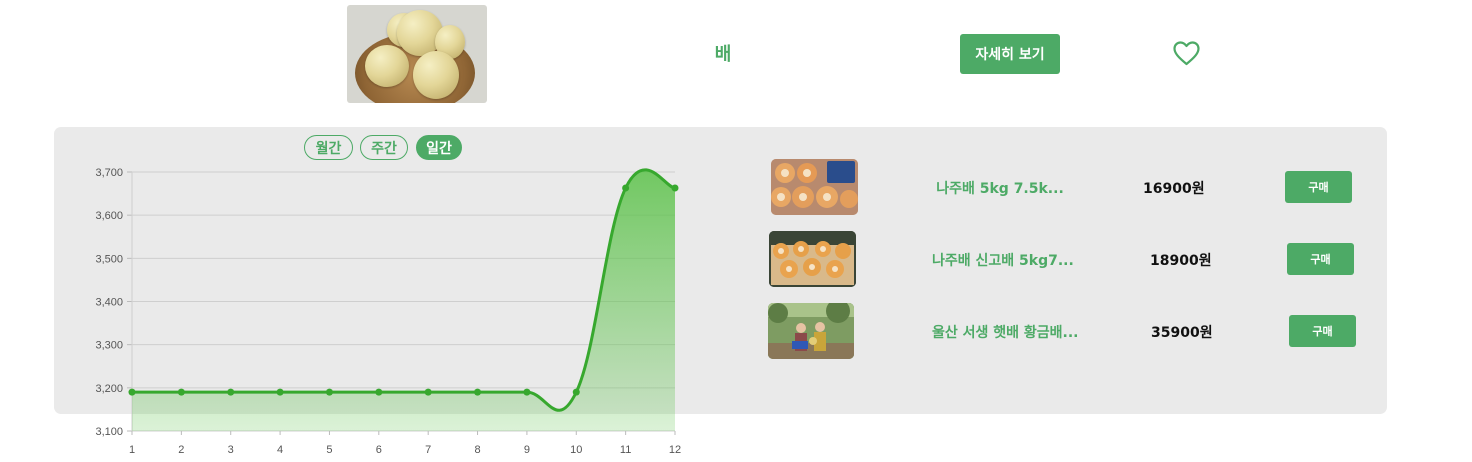  What do you see at coordinates (379, 450) in the screenshot?
I see `x-tick-label: 6` at bounding box center [379, 450].